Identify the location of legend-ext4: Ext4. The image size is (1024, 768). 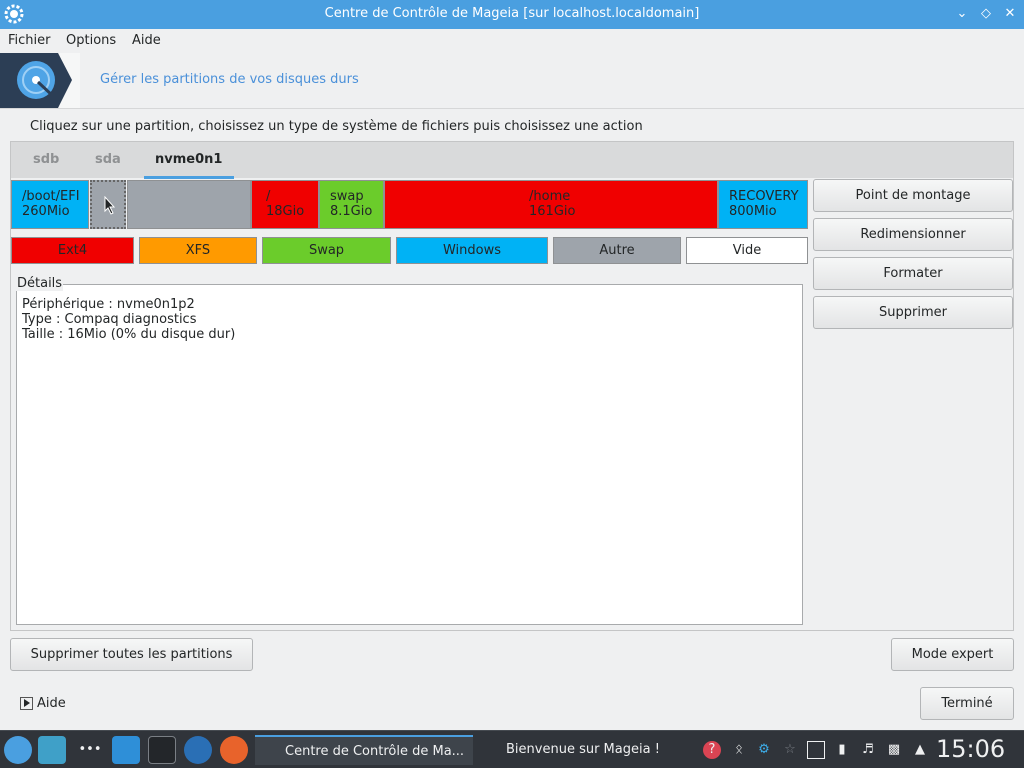
(72, 250).